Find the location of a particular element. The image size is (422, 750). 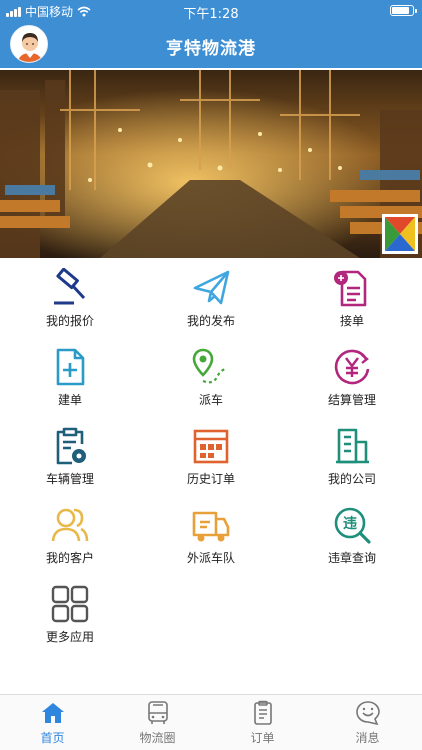

menu-item-external-fleet: 外派车队 is located at coordinates (211, 538).